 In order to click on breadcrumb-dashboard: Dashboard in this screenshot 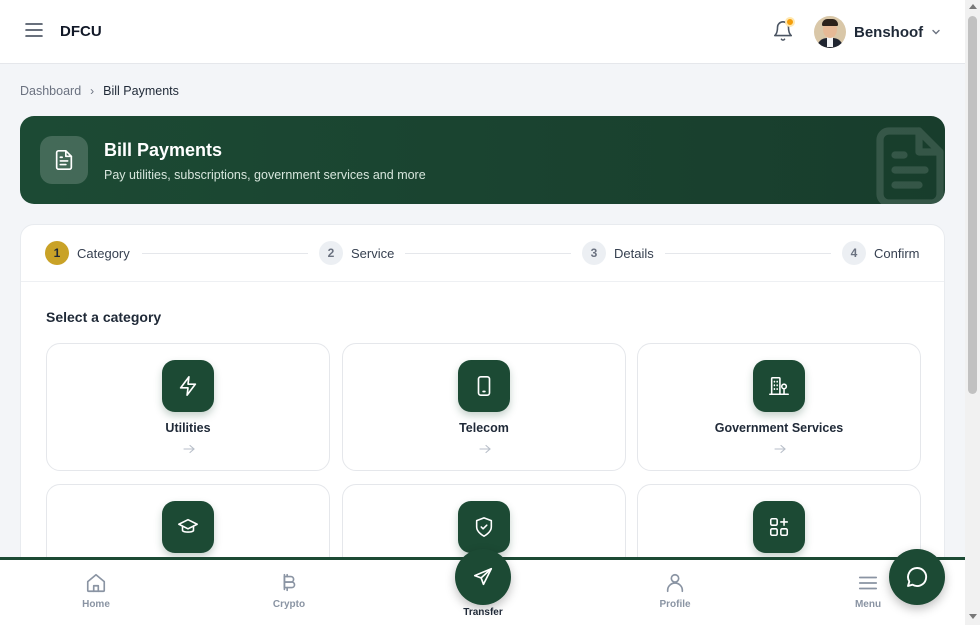, I will do `click(50, 91)`.